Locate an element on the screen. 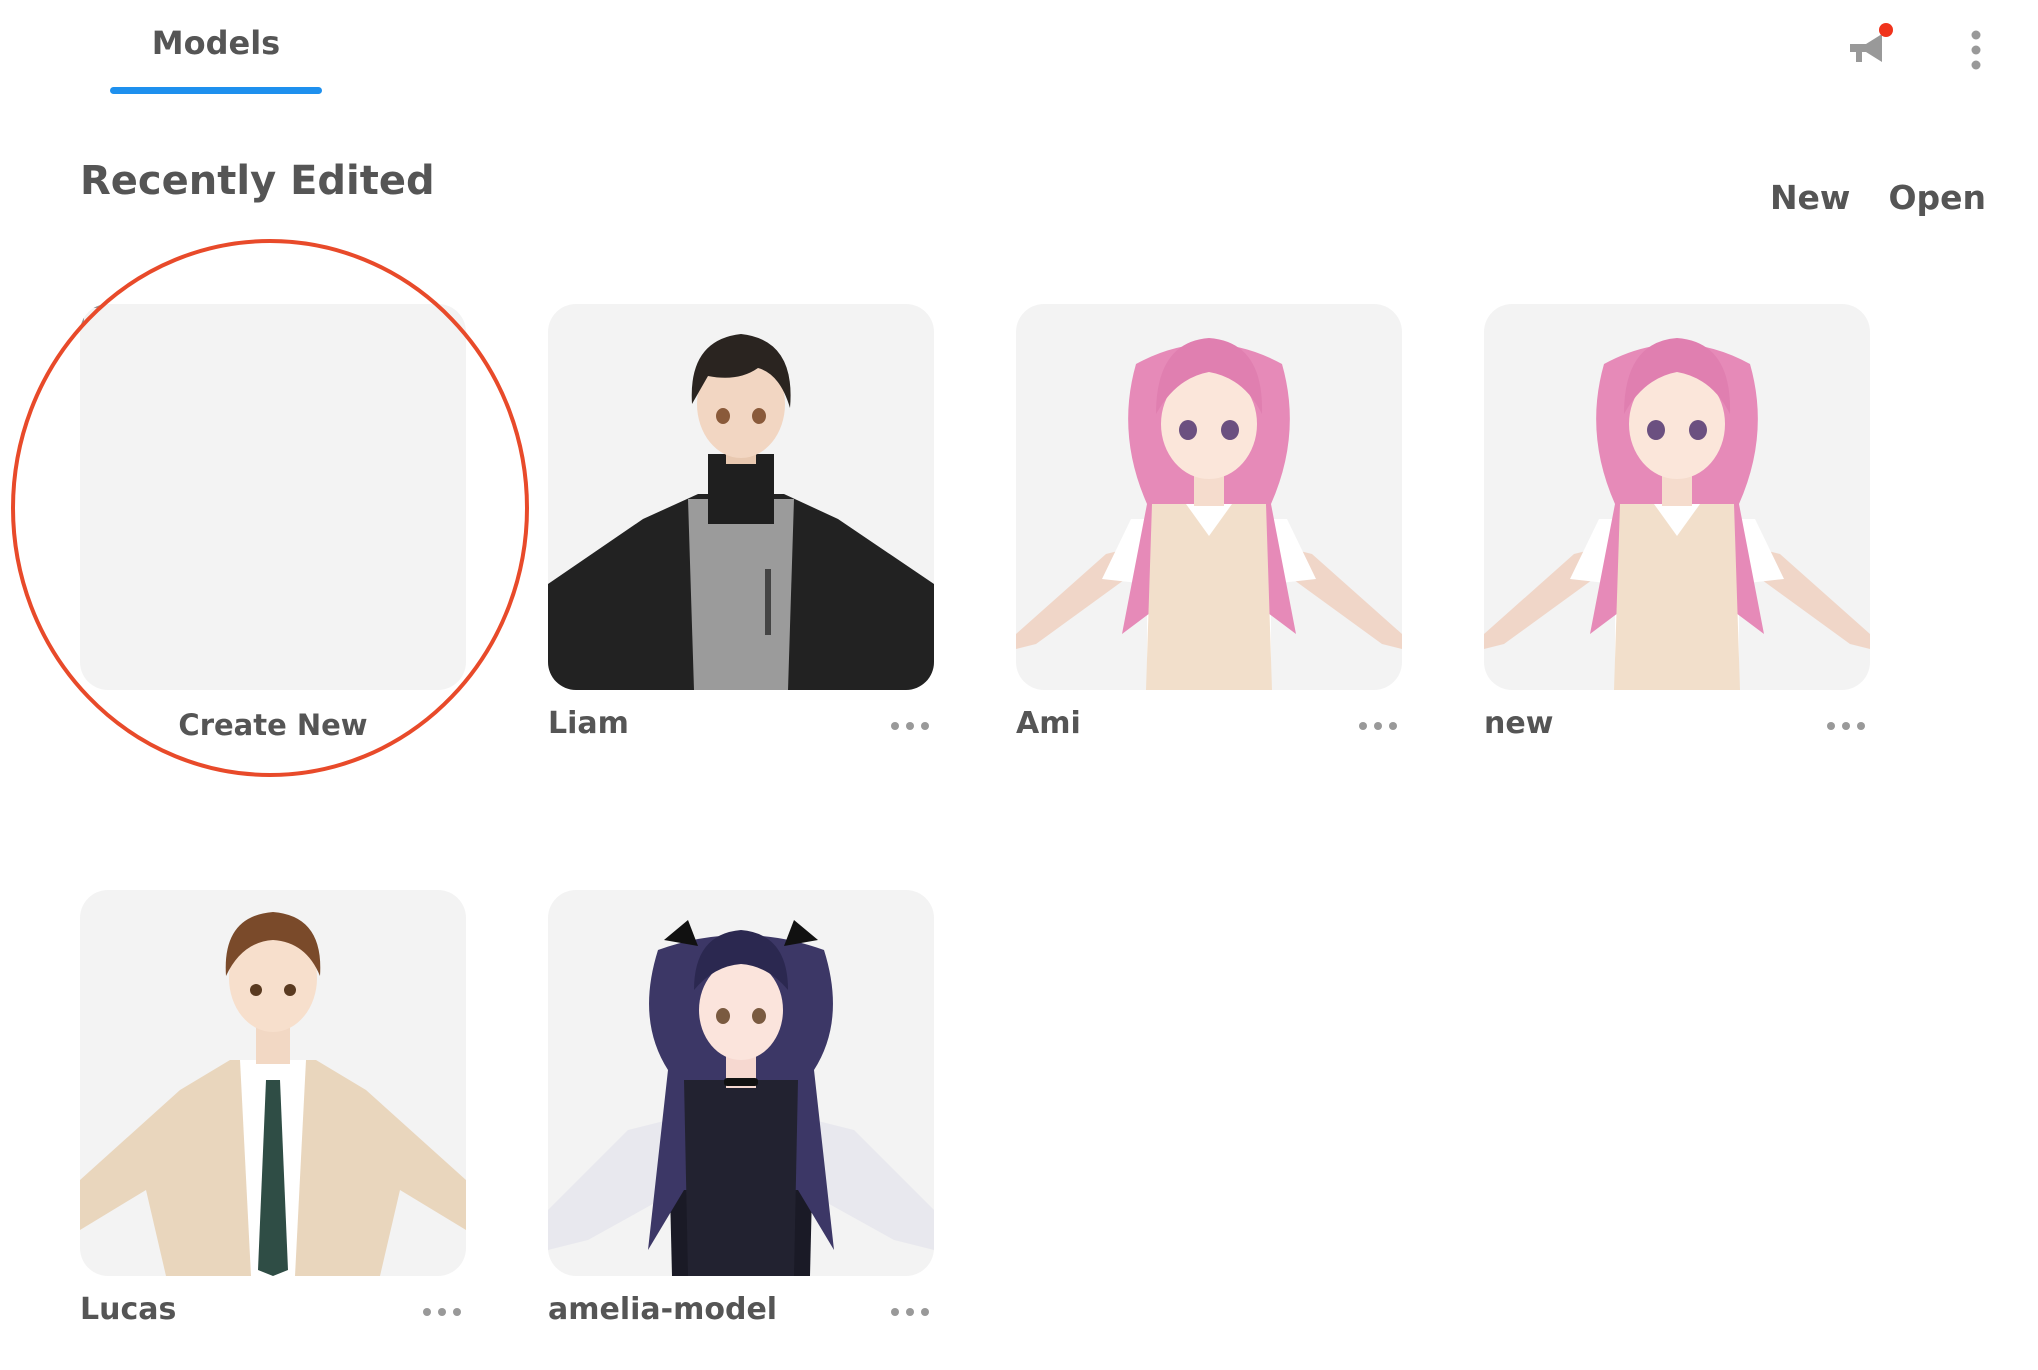  new-button: New is located at coordinates (1810, 197).